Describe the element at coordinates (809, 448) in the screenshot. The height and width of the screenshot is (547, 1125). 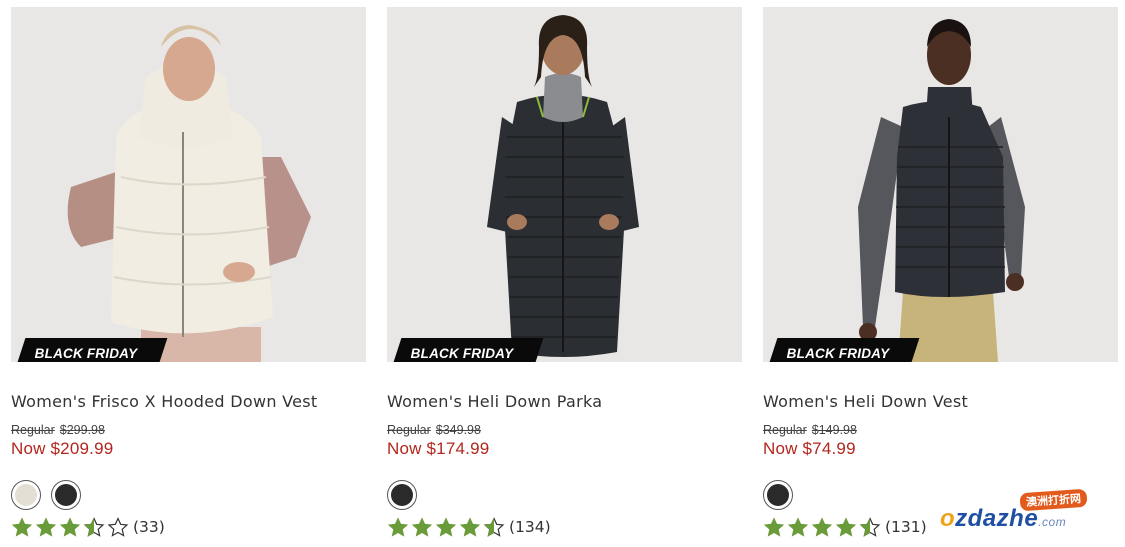
I see `sale-price: Now $74.99` at that location.